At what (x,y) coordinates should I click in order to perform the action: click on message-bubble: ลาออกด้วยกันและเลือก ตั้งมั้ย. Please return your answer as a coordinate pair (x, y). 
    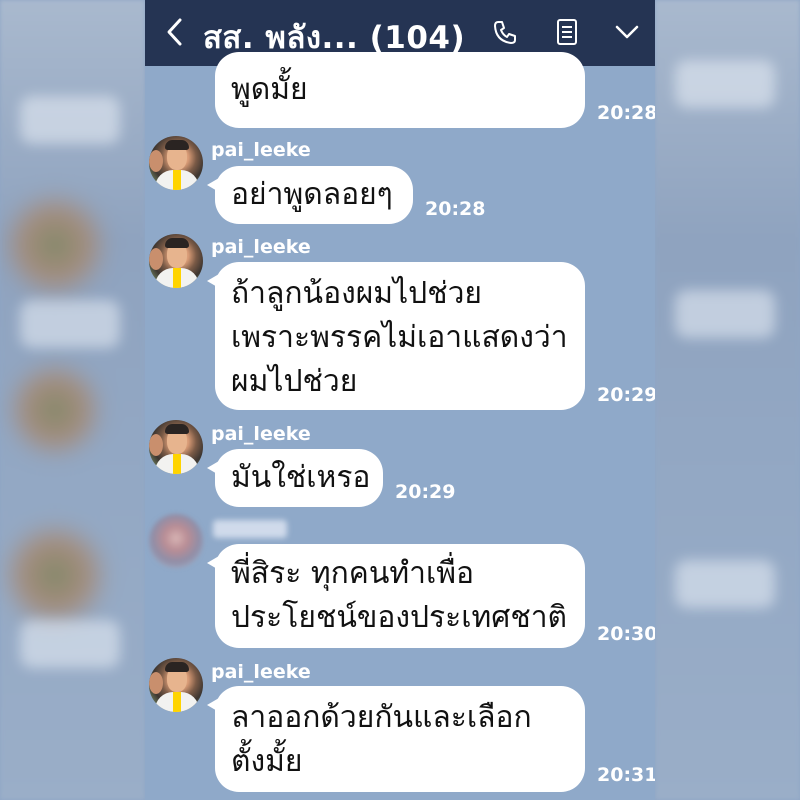
    Looking at the image, I should click on (396, 739).